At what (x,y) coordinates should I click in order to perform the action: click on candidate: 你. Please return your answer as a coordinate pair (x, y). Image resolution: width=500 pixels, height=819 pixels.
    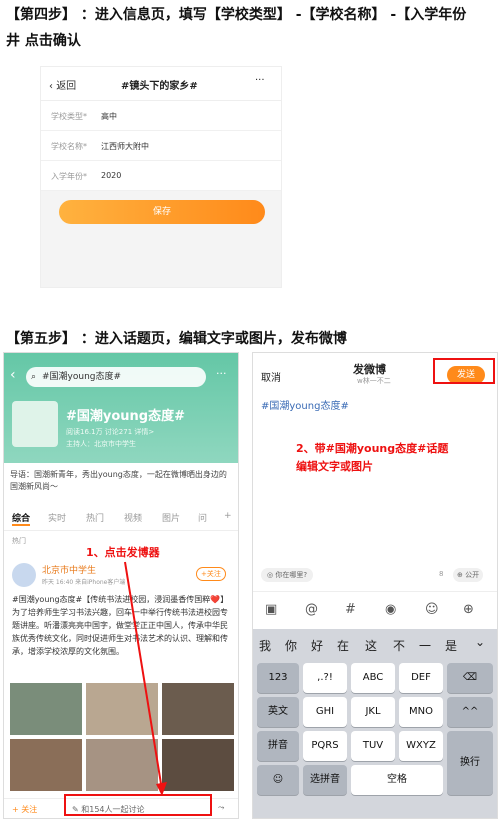
    Looking at the image, I should click on (291, 645).